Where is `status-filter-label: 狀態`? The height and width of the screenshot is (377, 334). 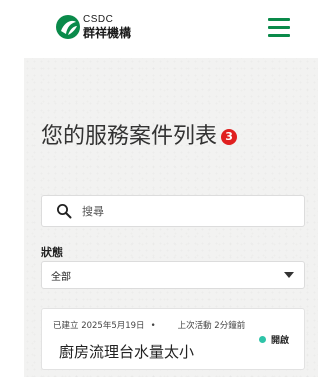 status-filter-label: 狀態 is located at coordinates (52, 252).